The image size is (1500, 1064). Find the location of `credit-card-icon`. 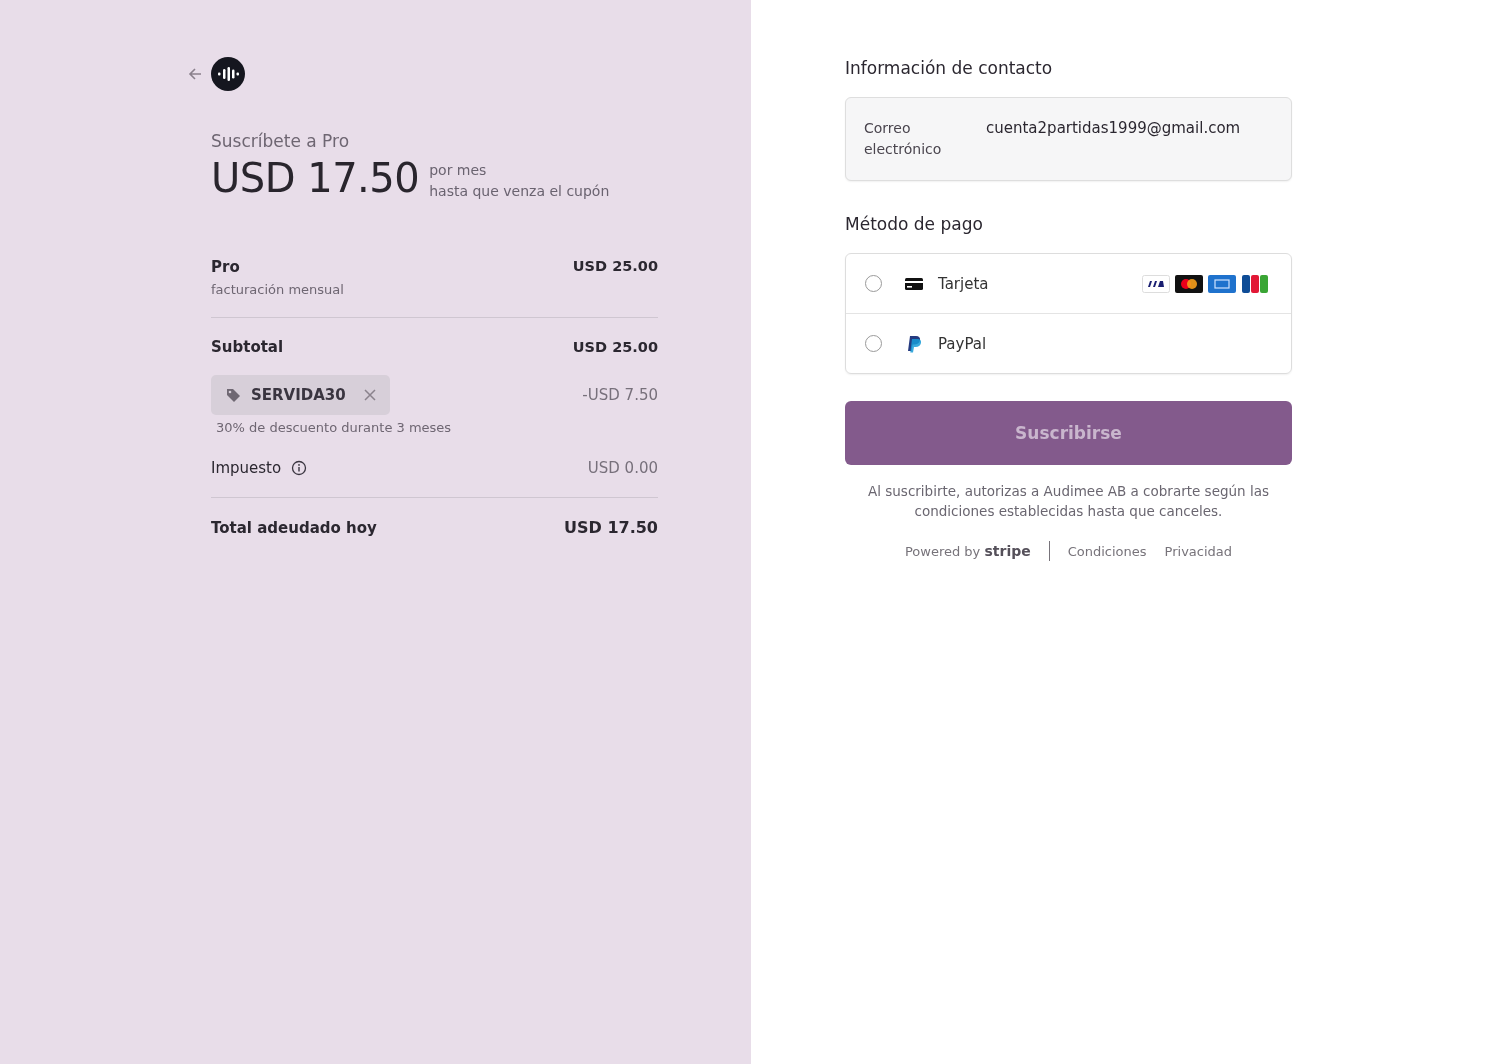

credit-card-icon is located at coordinates (914, 283).